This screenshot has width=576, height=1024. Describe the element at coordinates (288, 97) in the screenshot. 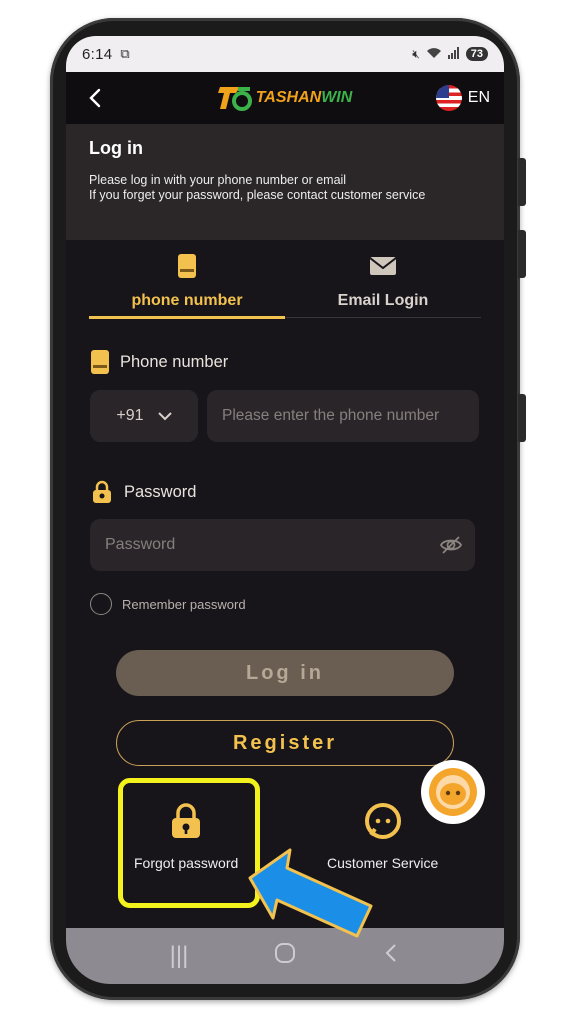

I see `brand-name-part1: TASHAN` at that location.